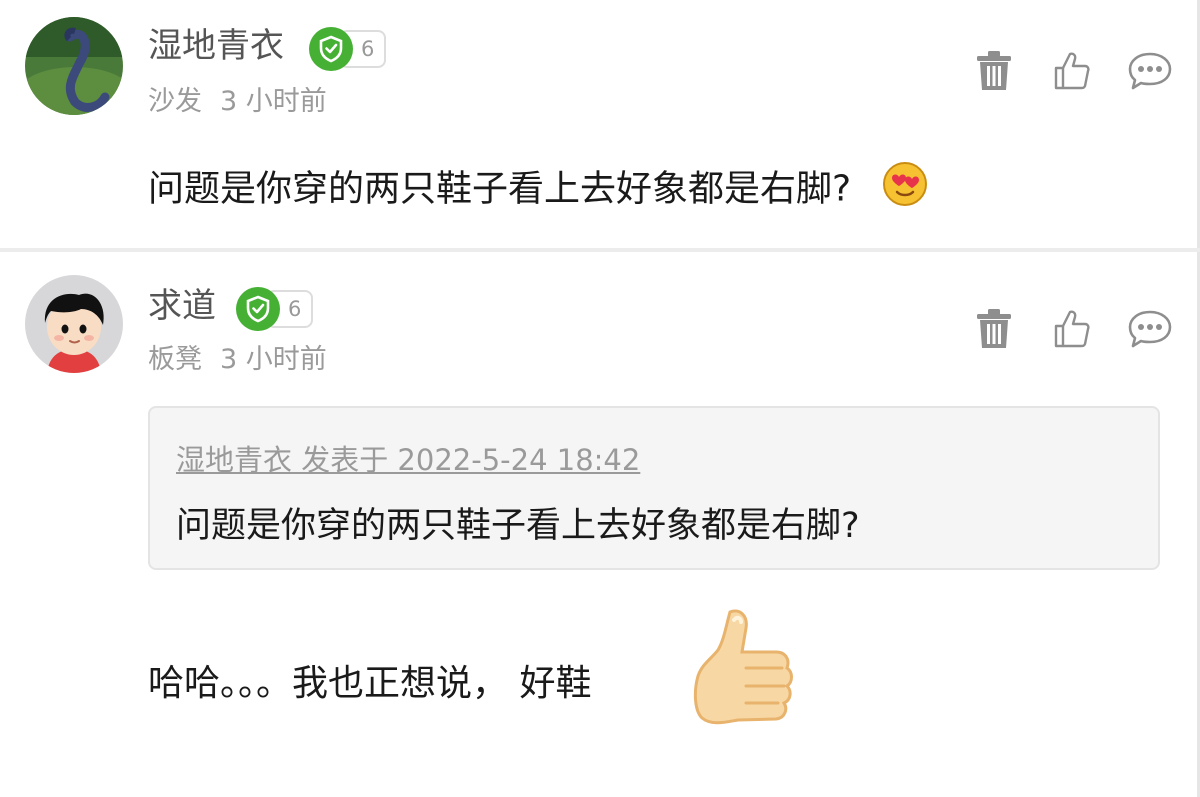 The height and width of the screenshot is (797, 1200). I want to click on username: 湿地青衣, so click(216, 46).